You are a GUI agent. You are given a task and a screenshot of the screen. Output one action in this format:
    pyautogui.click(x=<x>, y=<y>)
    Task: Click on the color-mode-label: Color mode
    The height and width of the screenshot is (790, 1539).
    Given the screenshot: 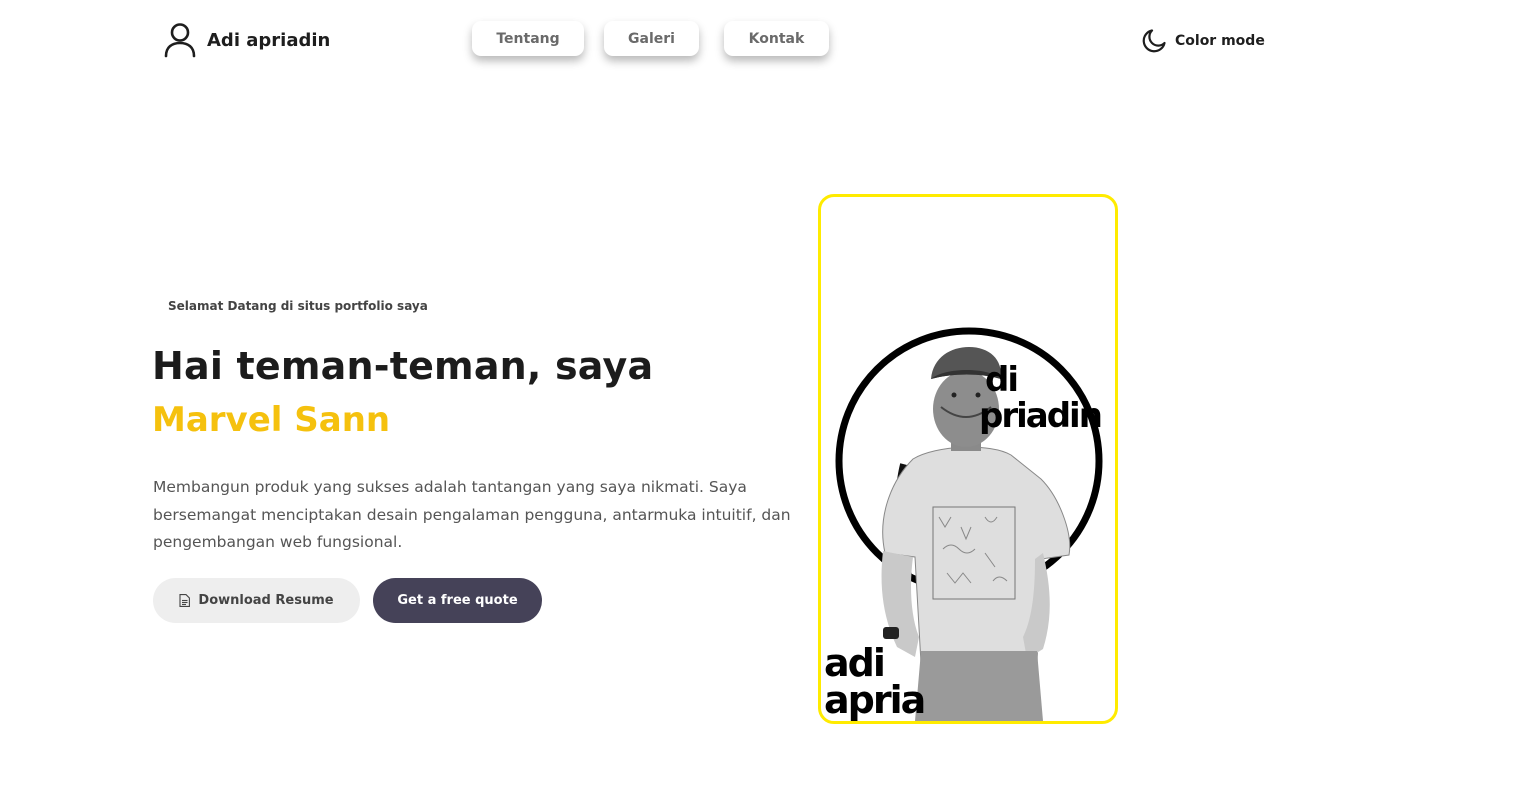 What is the action you would take?
    pyautogui.click(x=1220, y=41)
    